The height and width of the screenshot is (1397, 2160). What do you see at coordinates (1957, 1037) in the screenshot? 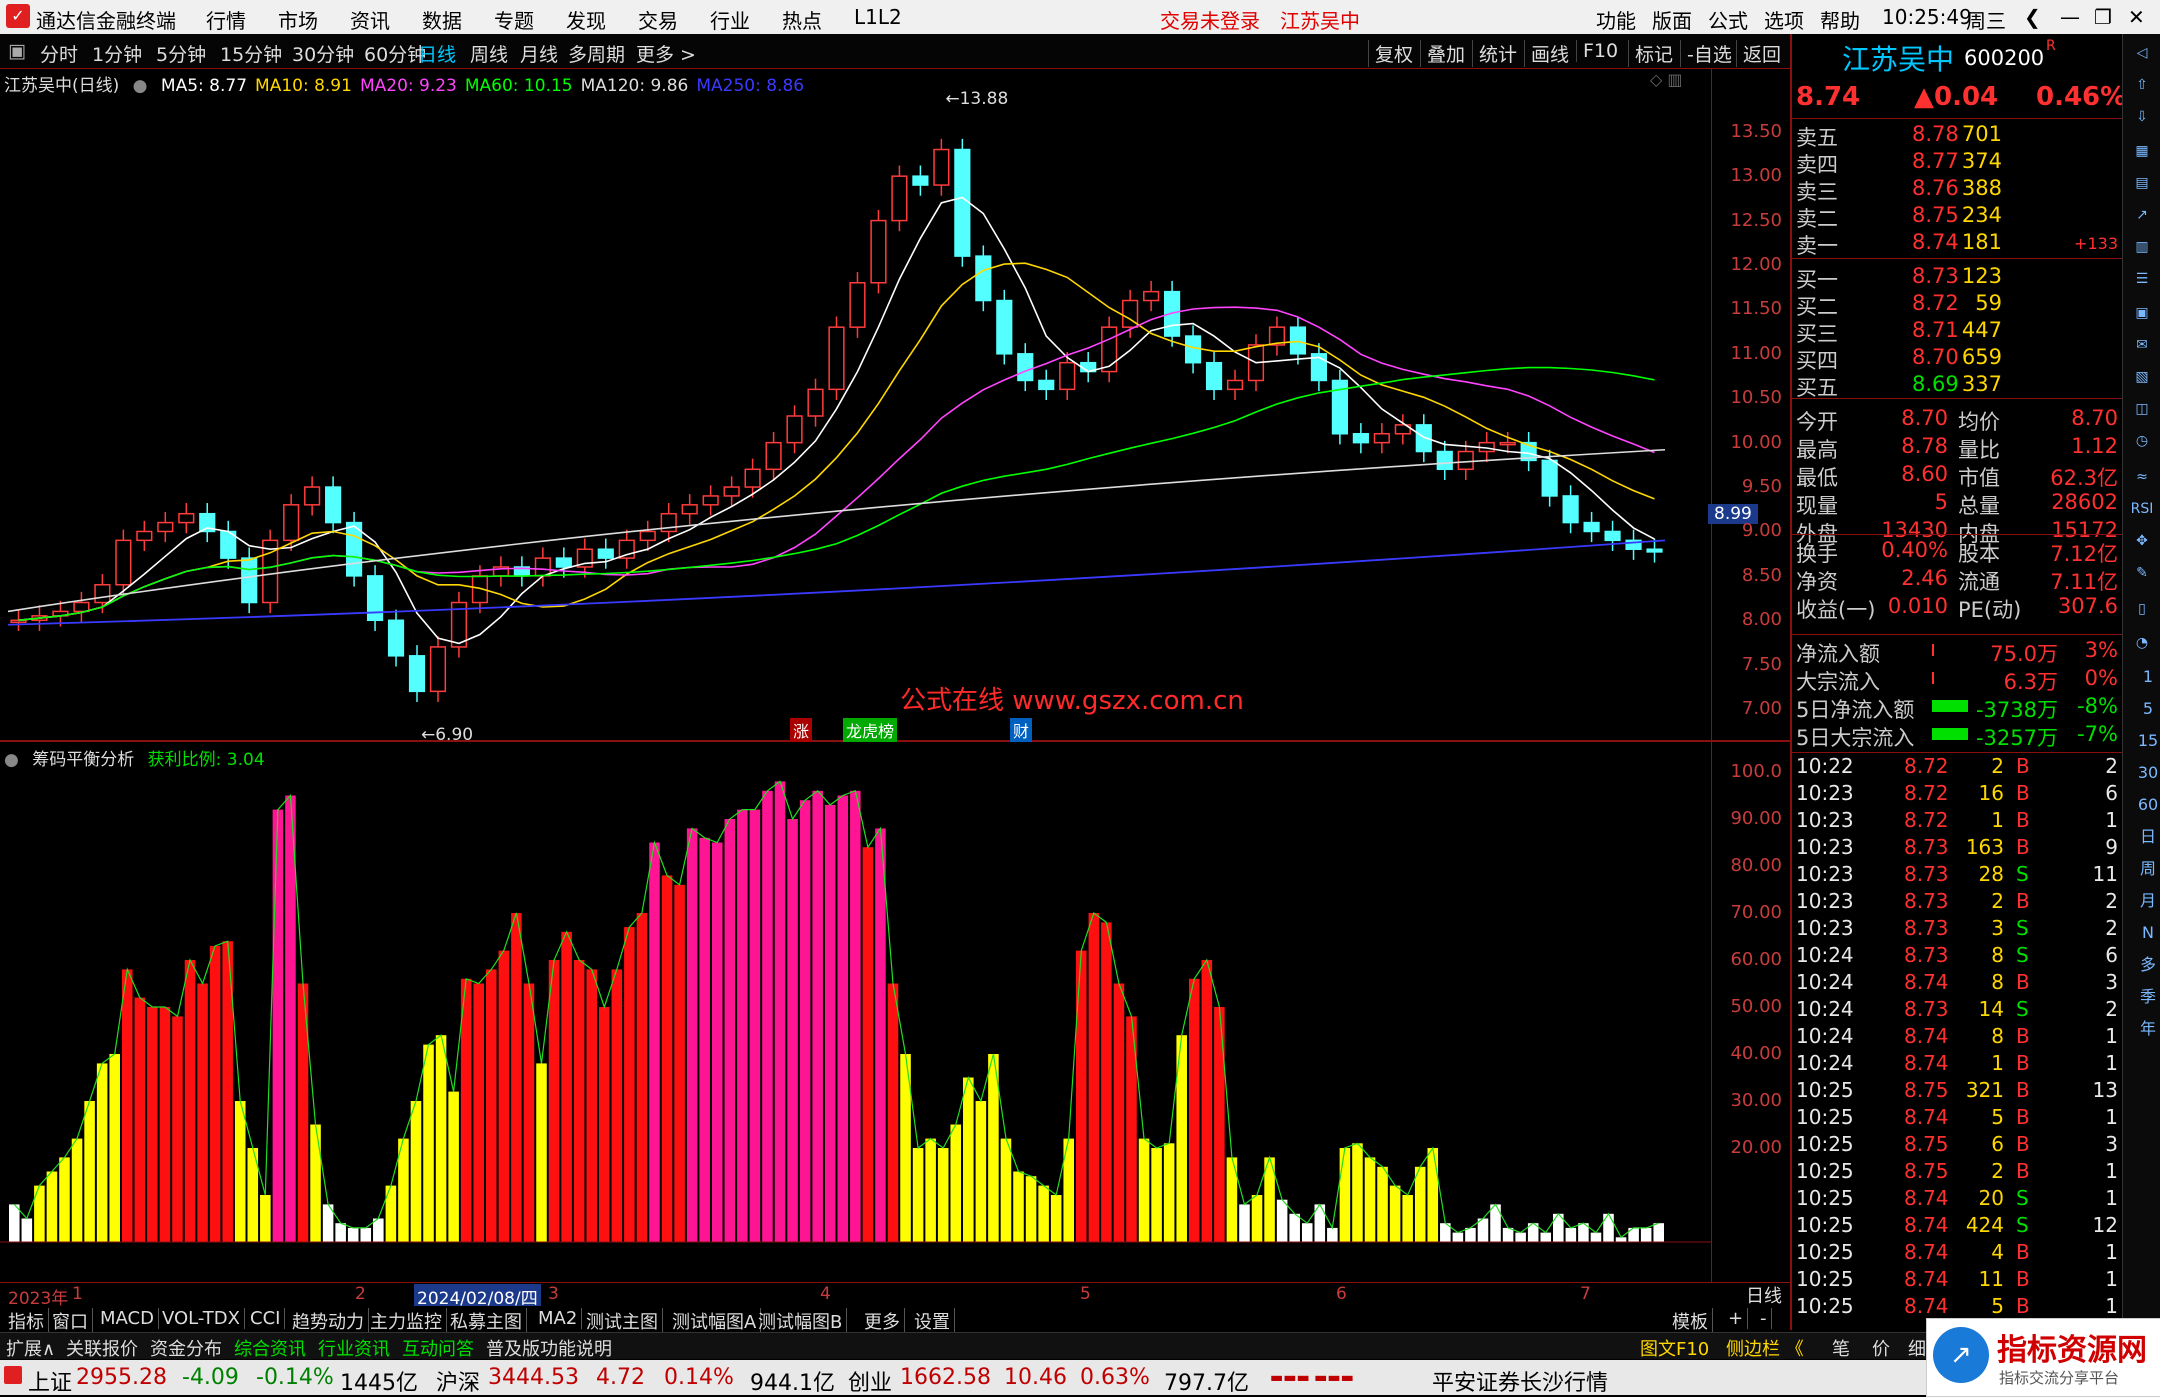
I see `tick-row: 10:24 8.74 8 B 1` at bounding box center [1957, 1037].